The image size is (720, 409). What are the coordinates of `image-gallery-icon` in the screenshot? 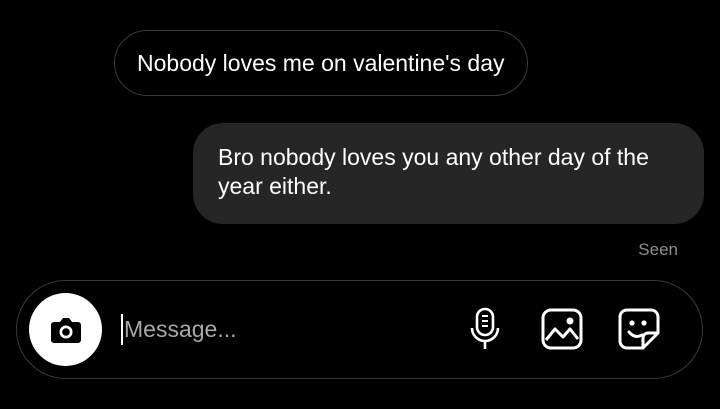 It's located at (562, 329).